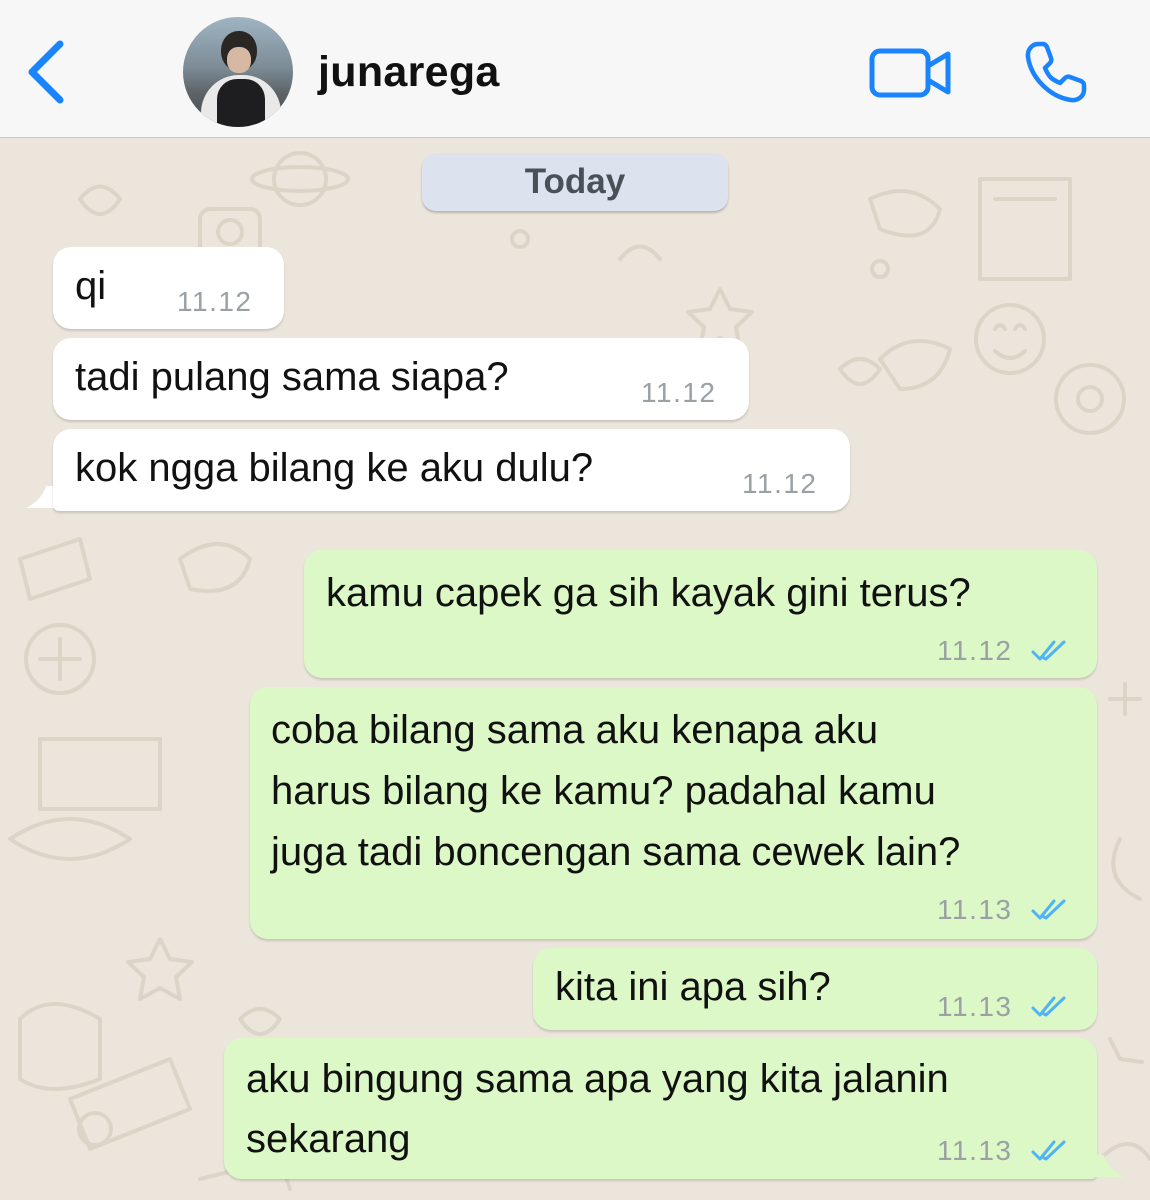 The image size is (1150, 1200). What do you see at coordinates (575, 730) in the screenshot?
I see `message-text: coba bilang sama aku kenapa aku` at bounding box center [575, 730].